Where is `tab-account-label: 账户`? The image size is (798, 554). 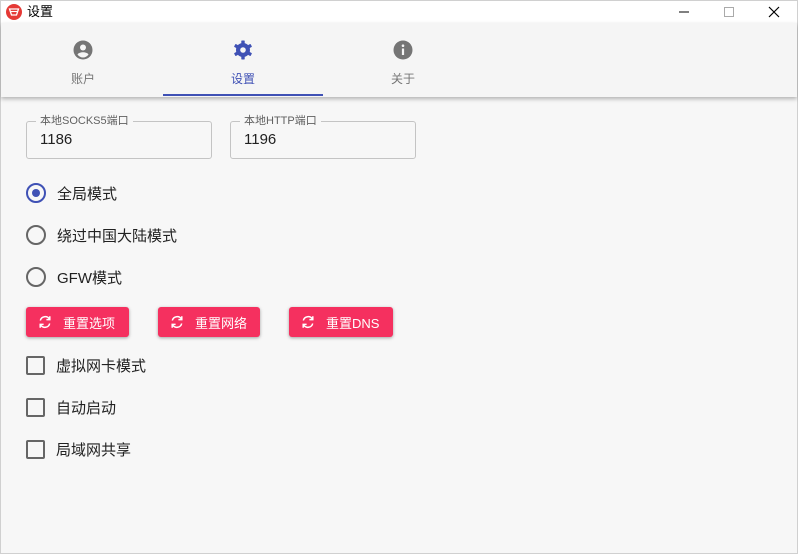
tab-account-label: 账户 is located at coordinates (82, 79).